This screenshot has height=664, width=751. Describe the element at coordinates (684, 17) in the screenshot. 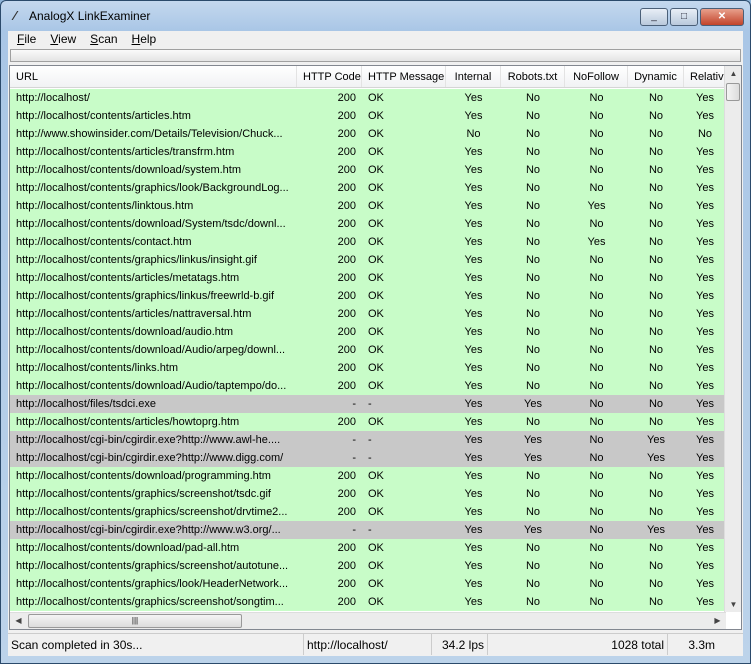

I see `maximize-button: □` at that location.